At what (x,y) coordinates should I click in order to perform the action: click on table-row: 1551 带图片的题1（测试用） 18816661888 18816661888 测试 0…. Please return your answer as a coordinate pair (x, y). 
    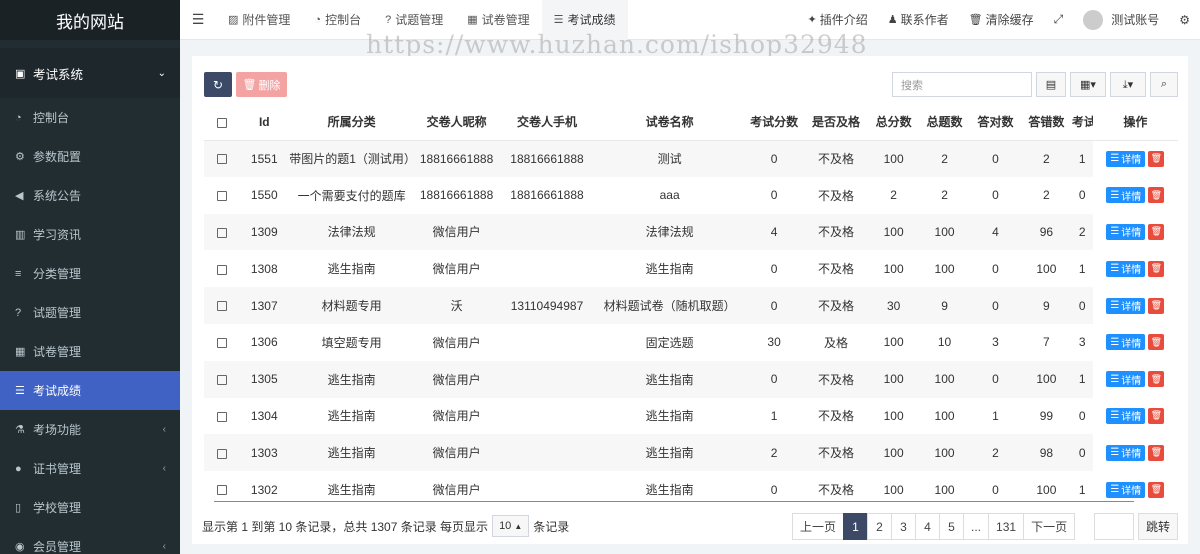
    Looking at the image, I should click on (691, 158).